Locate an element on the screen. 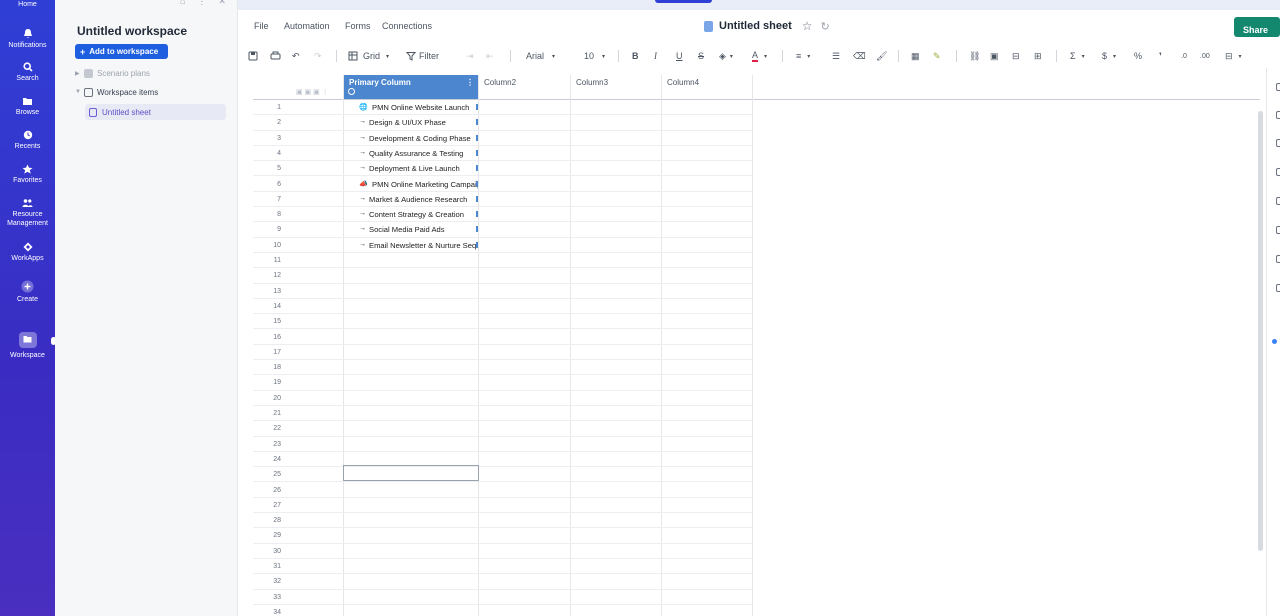  panel-top-icons: ⌂⋮✕ is located at coordinates (209, 3).